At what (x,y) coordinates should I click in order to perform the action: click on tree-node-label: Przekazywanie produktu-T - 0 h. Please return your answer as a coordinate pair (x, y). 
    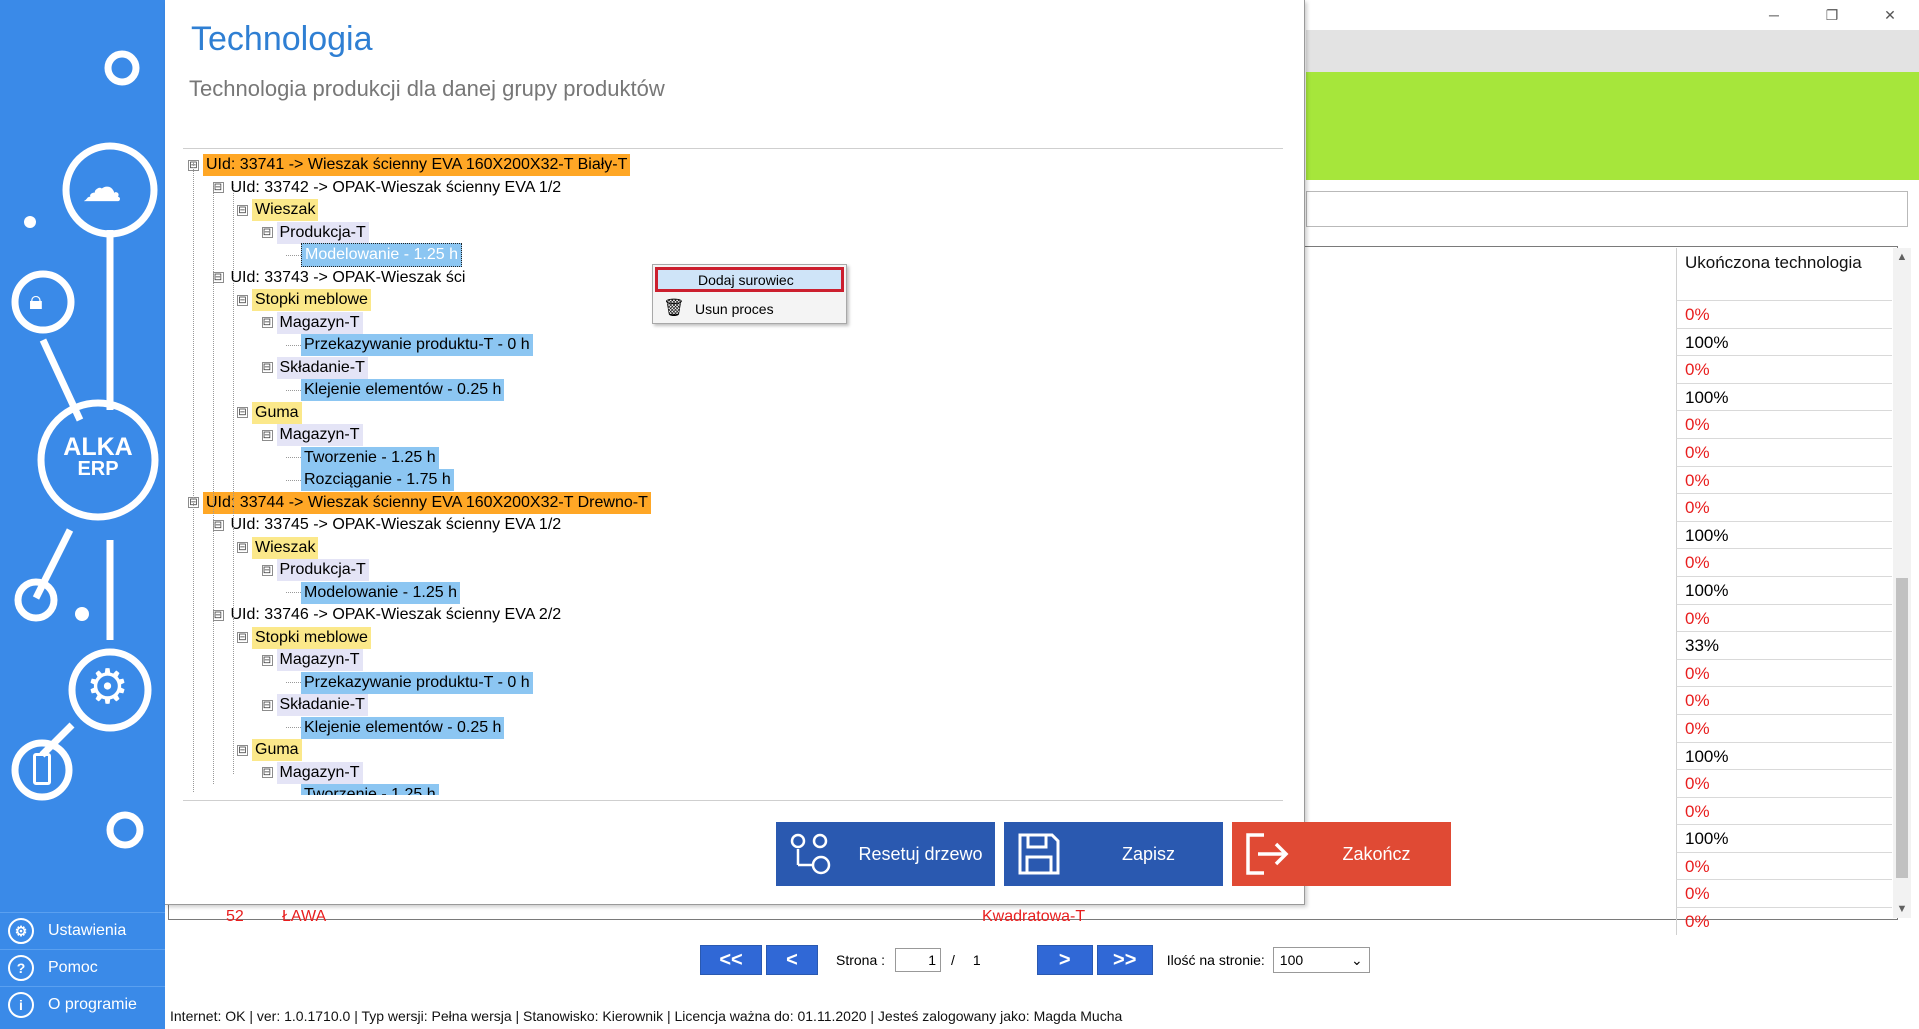
    Looking at the image, I should click on (417, 345).